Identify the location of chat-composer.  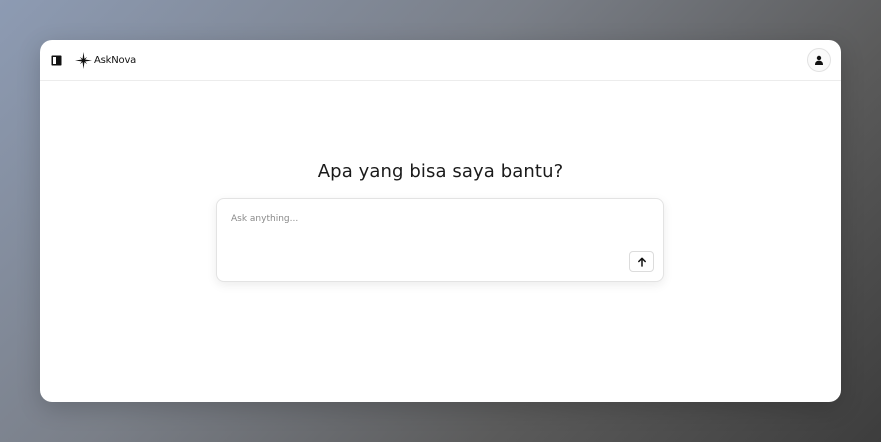
(440, 240).